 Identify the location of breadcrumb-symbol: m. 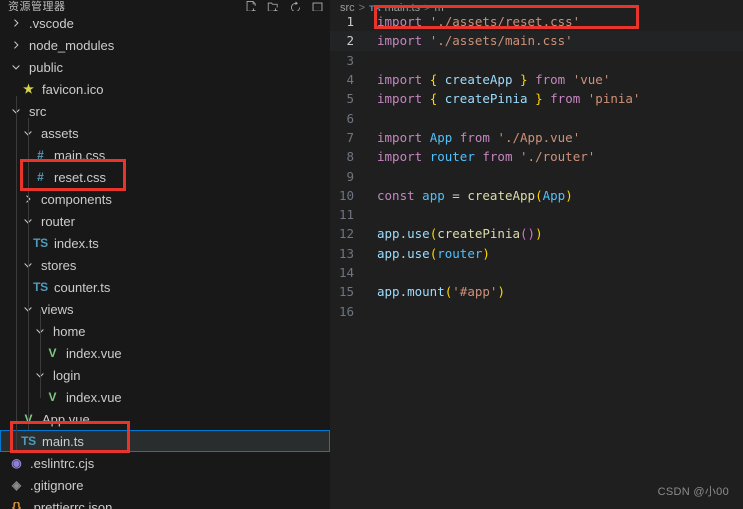
(439, 6).